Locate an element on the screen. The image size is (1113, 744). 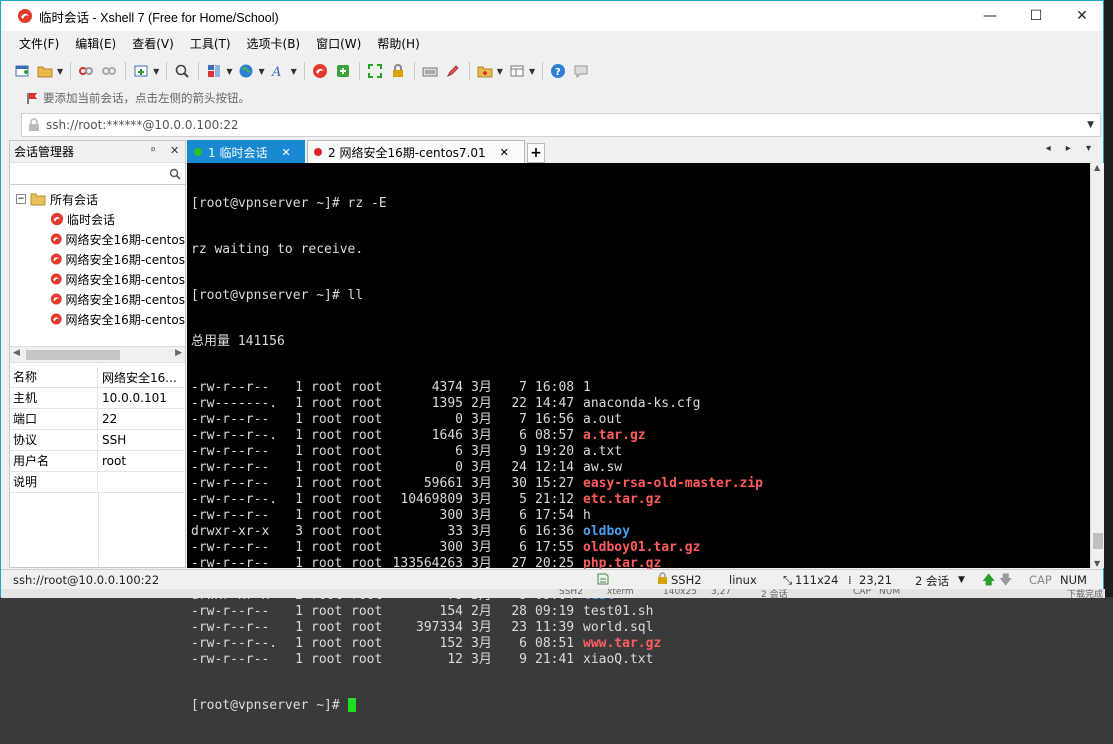
new-session-button is located at coordinates (22, 71).